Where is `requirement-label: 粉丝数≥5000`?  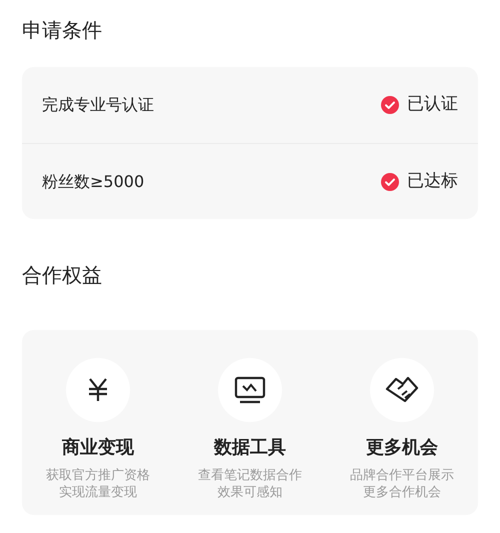 requirement-label: 粉丝数≥5000 is located at coordinates (93, 181).